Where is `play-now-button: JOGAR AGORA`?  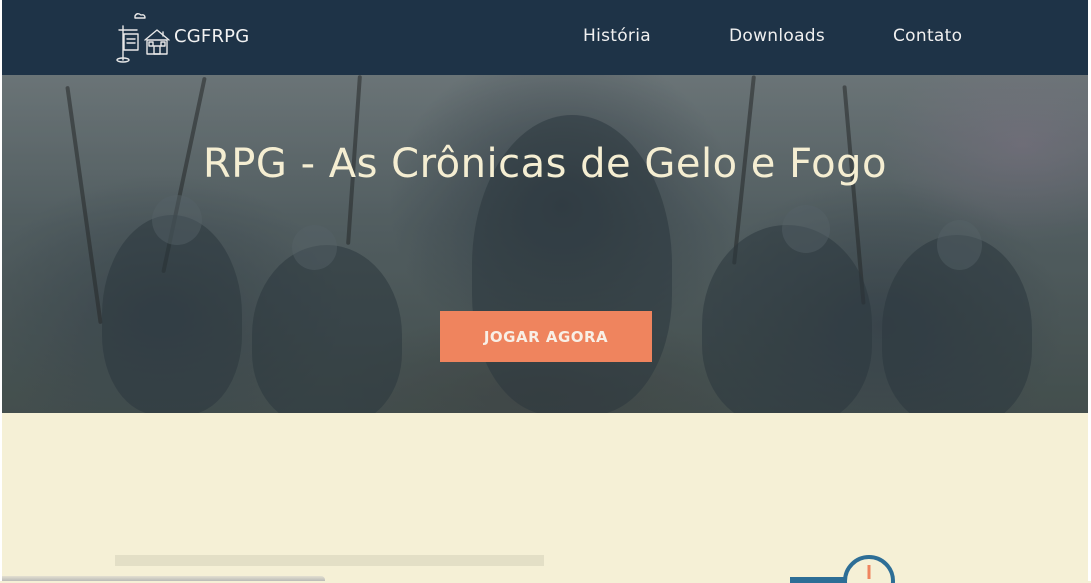
play-now-button: JOGAR AGORA is located at coordinates (546, 336).